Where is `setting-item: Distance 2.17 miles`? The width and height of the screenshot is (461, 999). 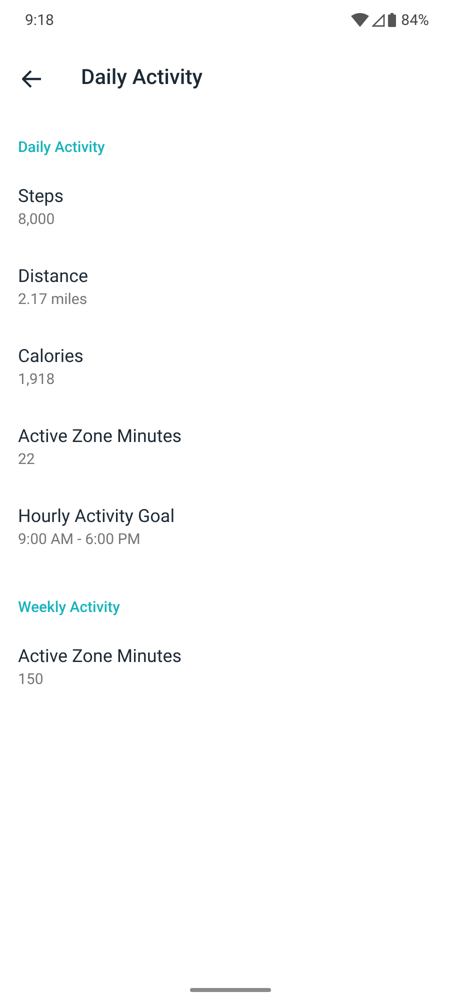 setting-item: Distance 2.17 miles is located at coordinates (230, 288).